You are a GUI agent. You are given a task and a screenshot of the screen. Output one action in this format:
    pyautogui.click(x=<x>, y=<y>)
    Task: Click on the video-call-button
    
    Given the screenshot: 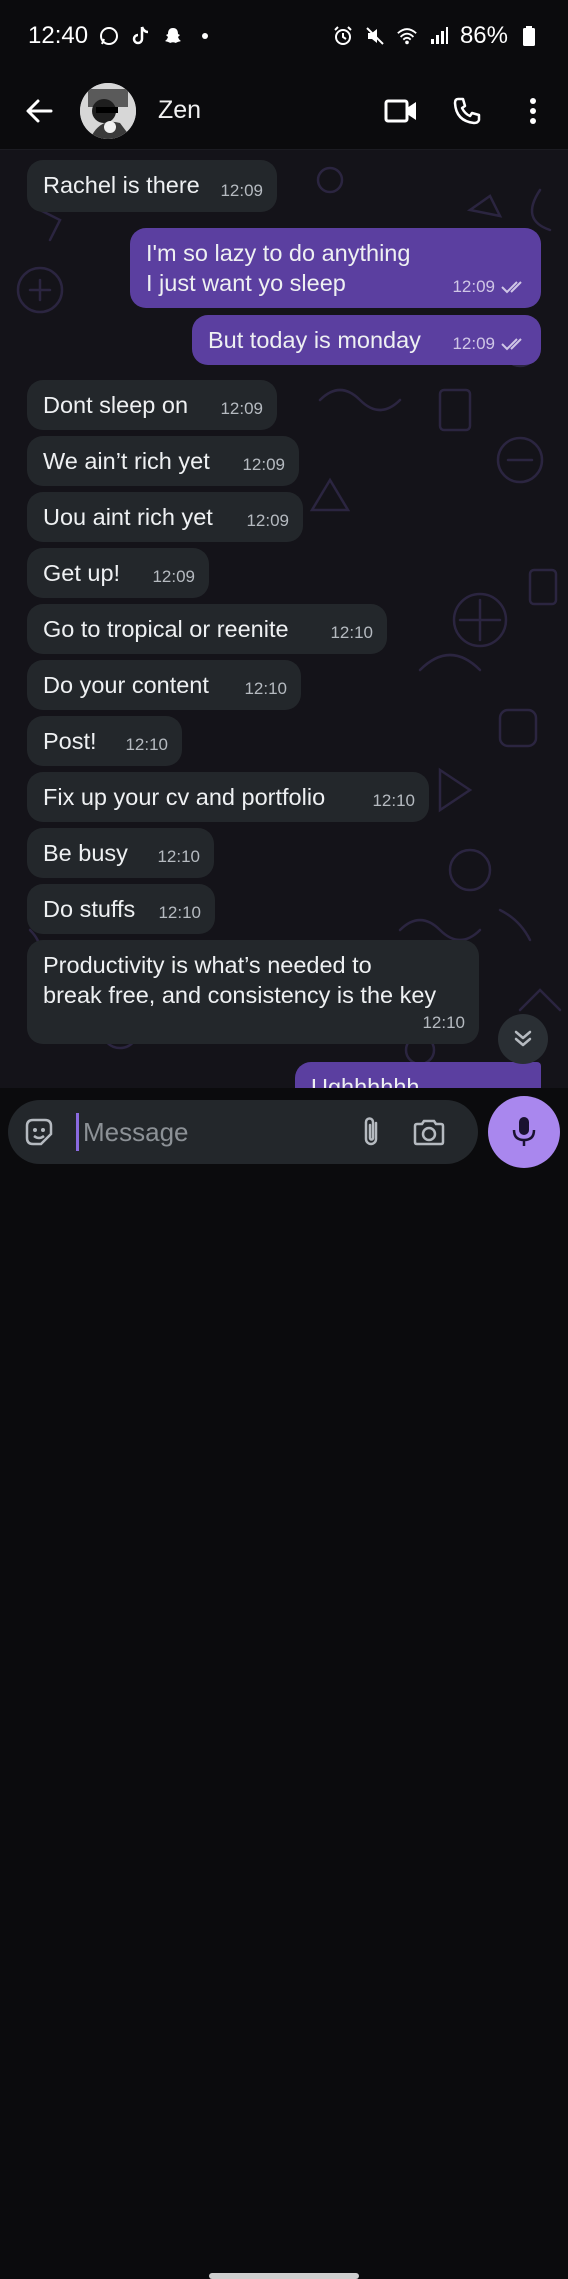 What is the action you would take?
    pyautogui.click(x=401, y=111)
    